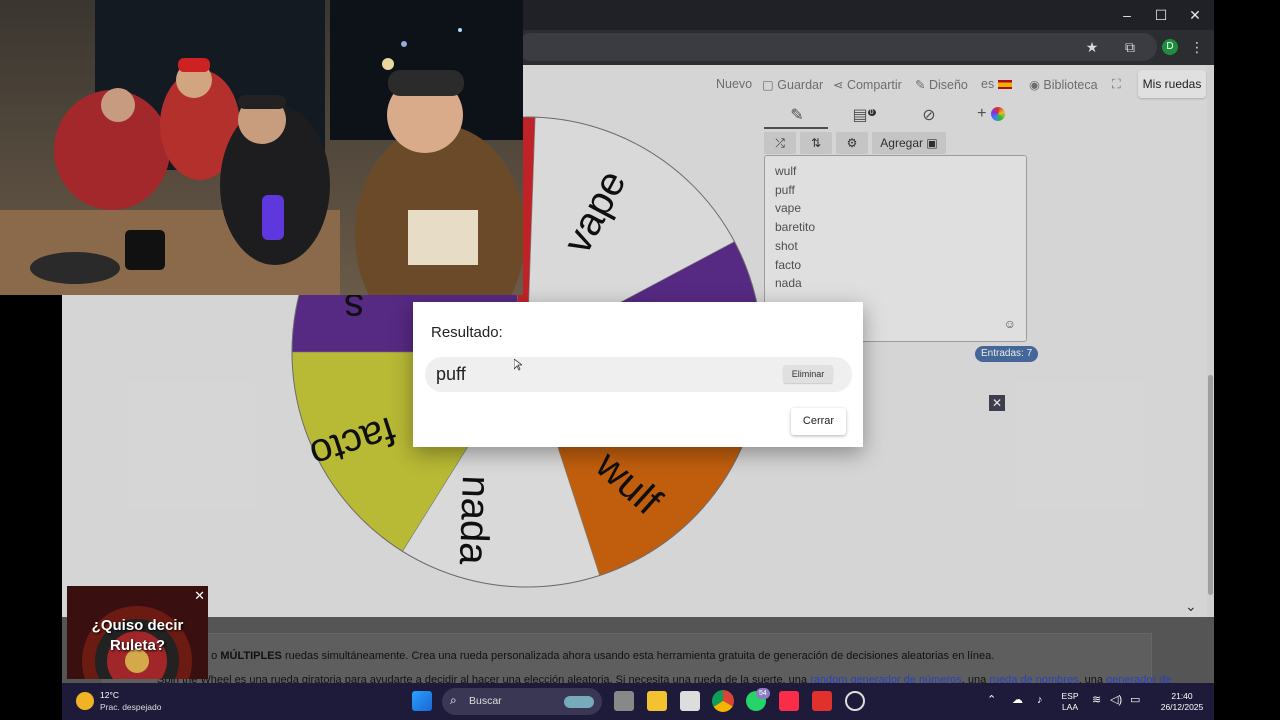  What do you see at coordinates (624, 701) in the screenshot?
I see `task-view-icon` at bounding box center [624, 701].